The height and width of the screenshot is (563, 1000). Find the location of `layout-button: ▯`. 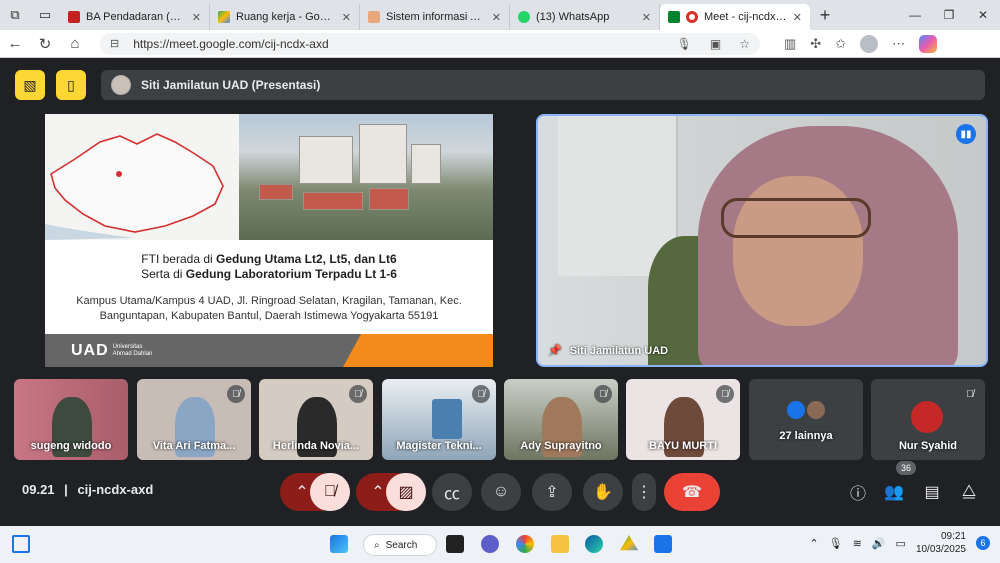

layout-button: ▯ is located at coordinates (71, 85).